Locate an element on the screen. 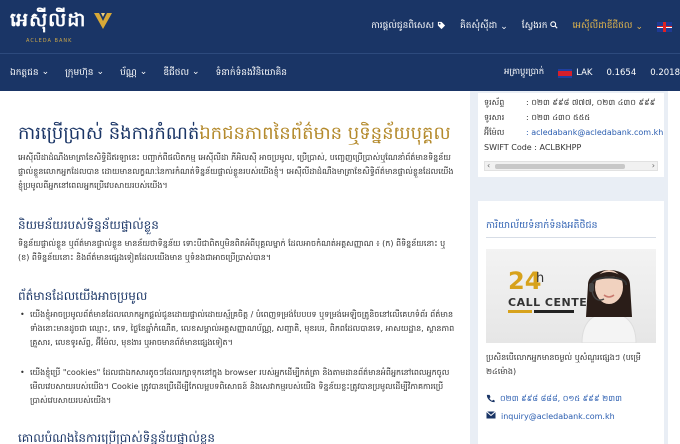 The image size is (680, 444). nav-digital: អេស៊ីលីដាឌីជីថល ⌄ is located at coordinates (607, 26).